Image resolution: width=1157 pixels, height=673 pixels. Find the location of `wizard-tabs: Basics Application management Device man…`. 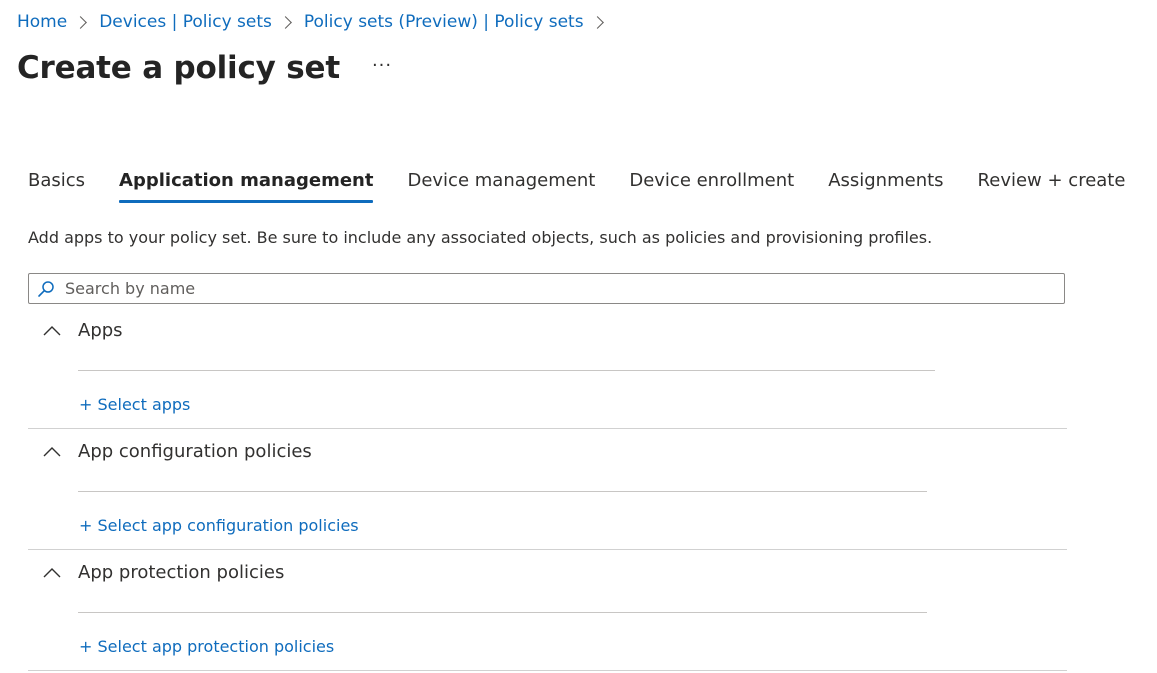

wizard-tabs: Basics Application management Device man… is located at coordinates (576, 186).